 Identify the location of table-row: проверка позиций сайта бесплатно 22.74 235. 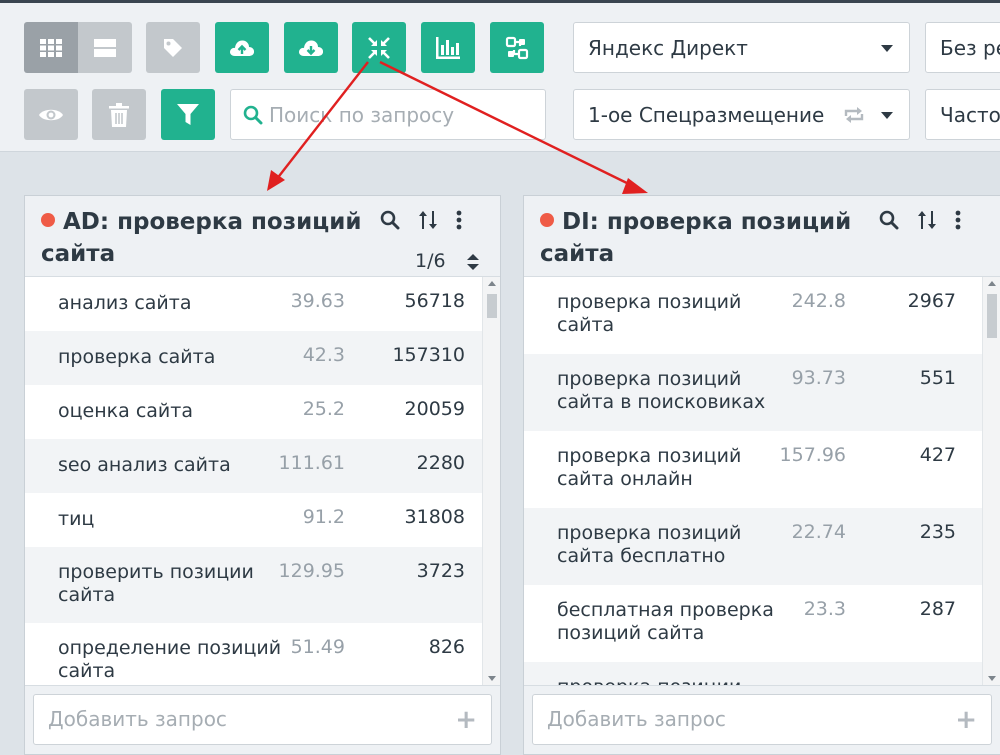
(753, 546).